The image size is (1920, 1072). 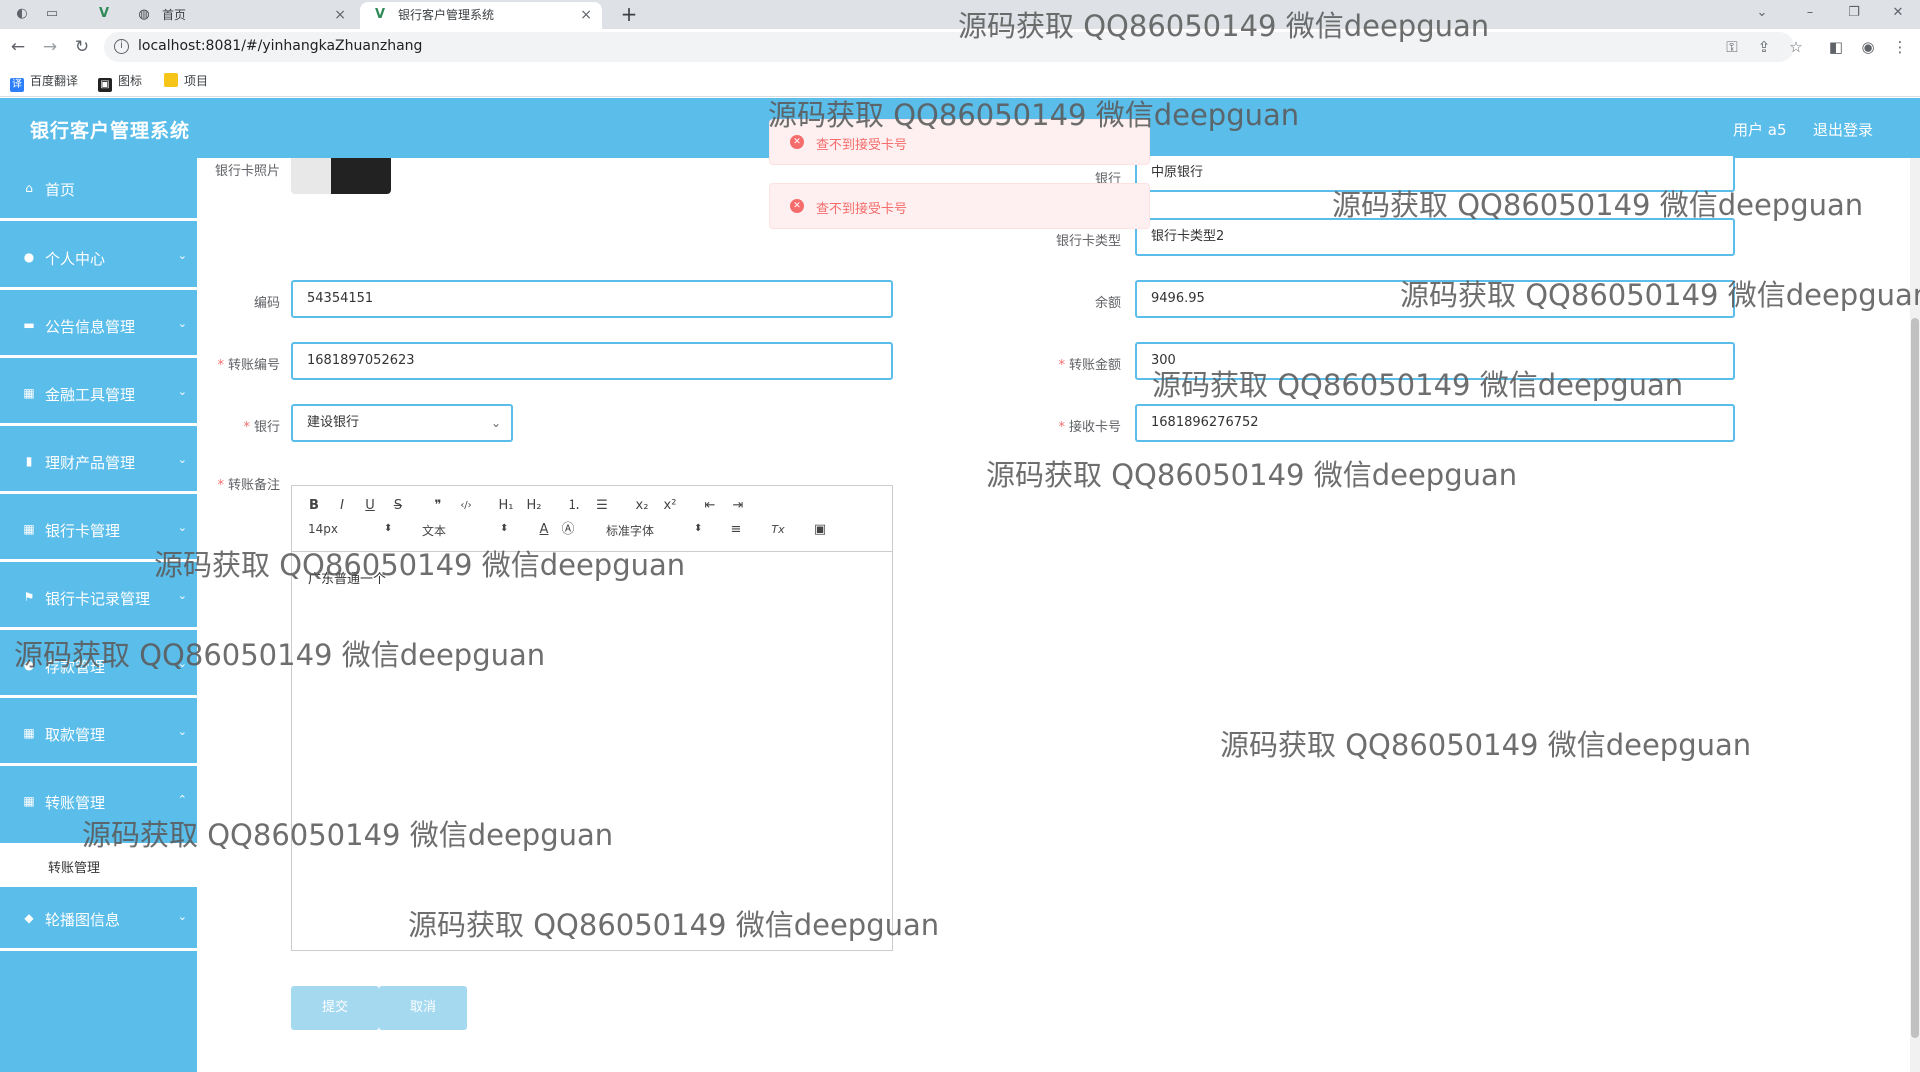 What do you see at coordinates (438, 506) in the screenshot?
I see `blockquote-button: ❞` at bounding box center [438, 506].